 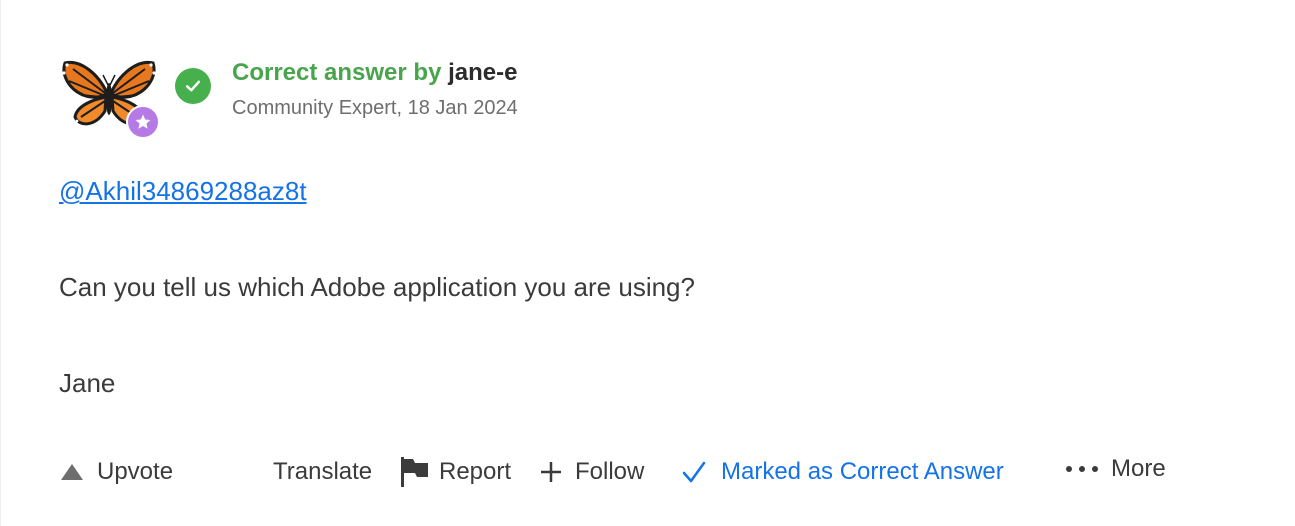 I want to click on author-name: jane-e, so click(x=482, y=72).